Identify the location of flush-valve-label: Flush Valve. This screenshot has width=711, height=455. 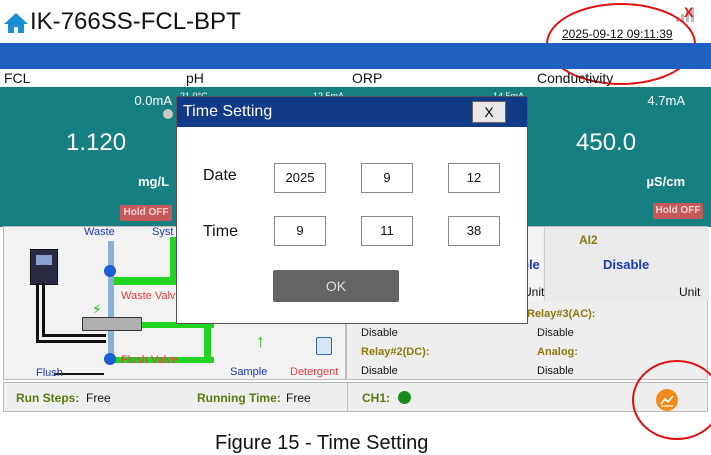
(149, 360).